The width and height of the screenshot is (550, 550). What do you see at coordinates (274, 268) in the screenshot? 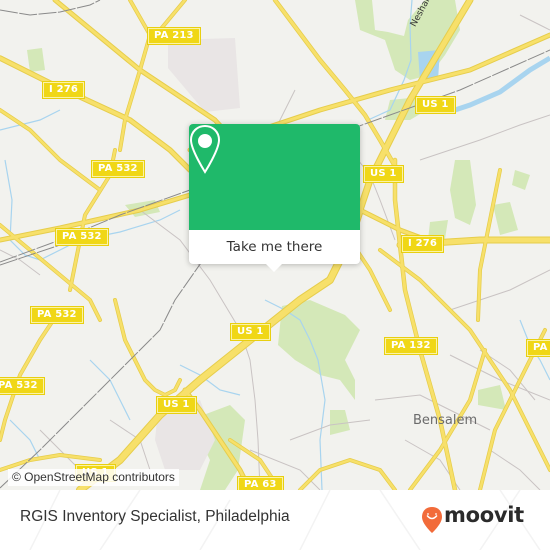
I see `popup-pointer` at bounding box center [274, 268].